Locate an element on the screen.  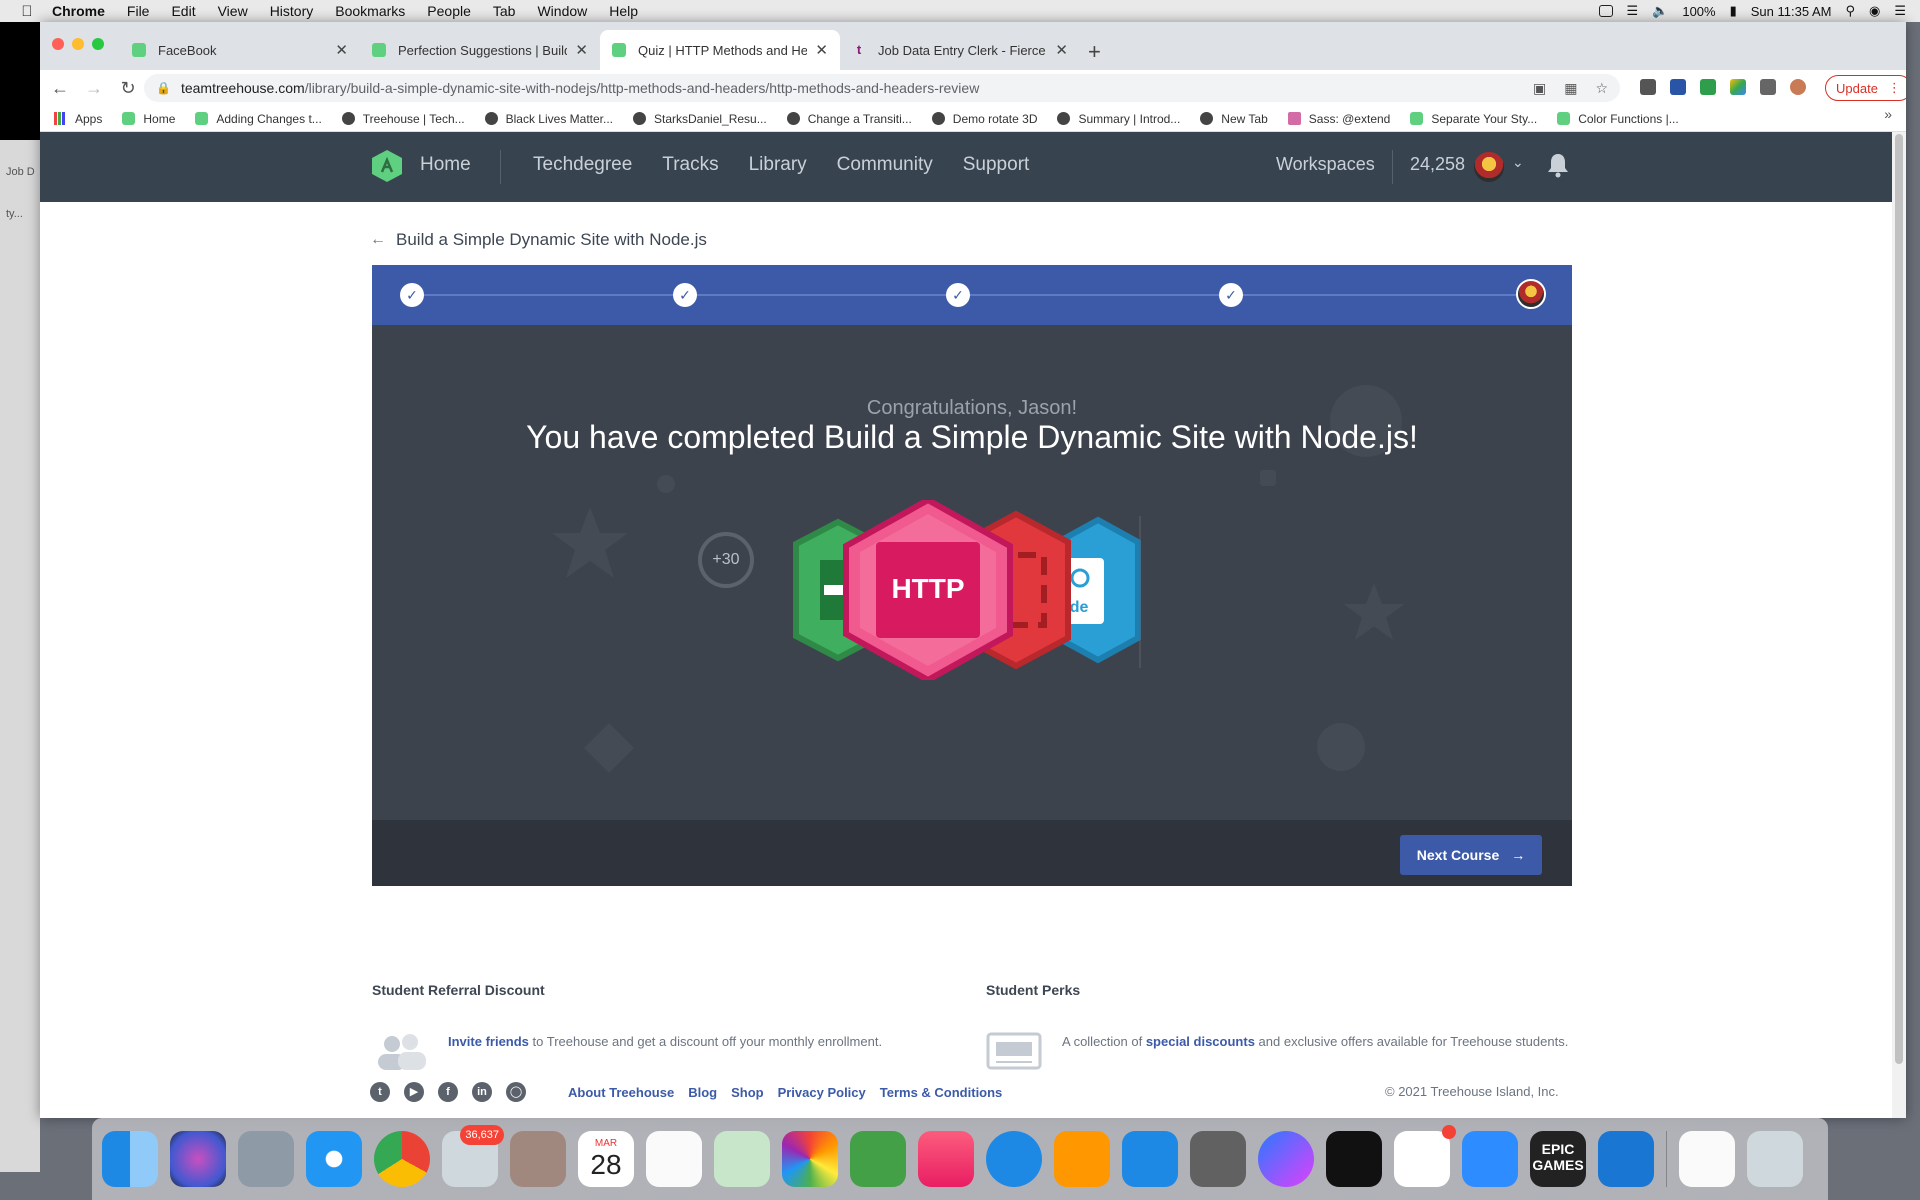
browser-tab-quiz: Quiz | HTTP Methods and Hea ✕ is located at coordinates (720, 50).